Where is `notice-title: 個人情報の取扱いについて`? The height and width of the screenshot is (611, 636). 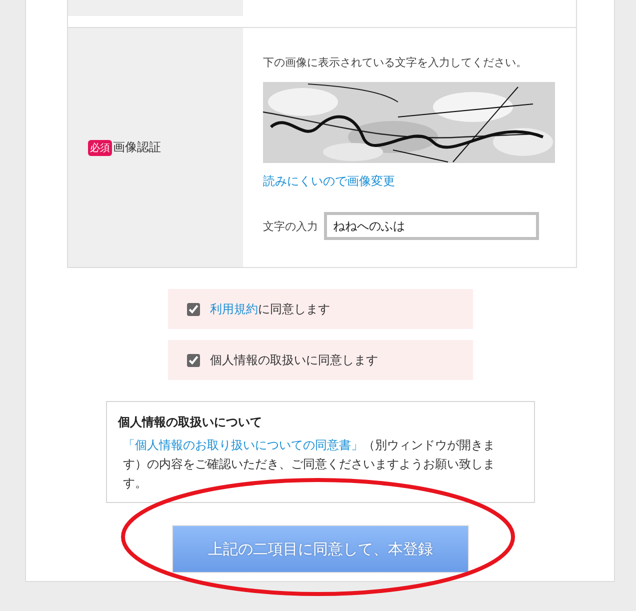 notice-title: 個人情報の取扱いについて is located at coordinates (190, 422).